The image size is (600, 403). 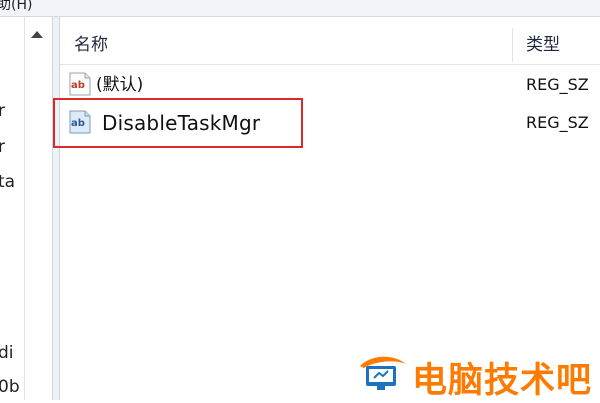 I want to click on pane-splitter, so click(x=56, y=208).